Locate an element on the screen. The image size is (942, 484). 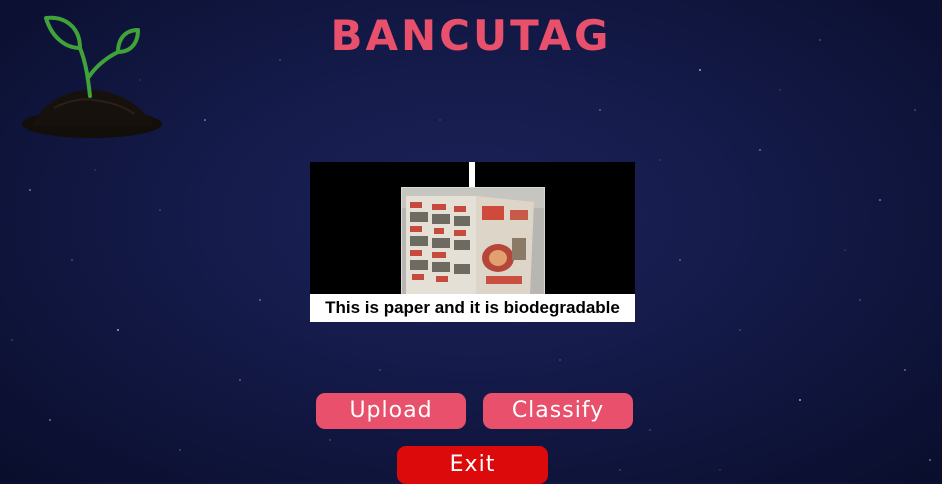
app-title: BANCUTAG is located at coordinates (471, 35).